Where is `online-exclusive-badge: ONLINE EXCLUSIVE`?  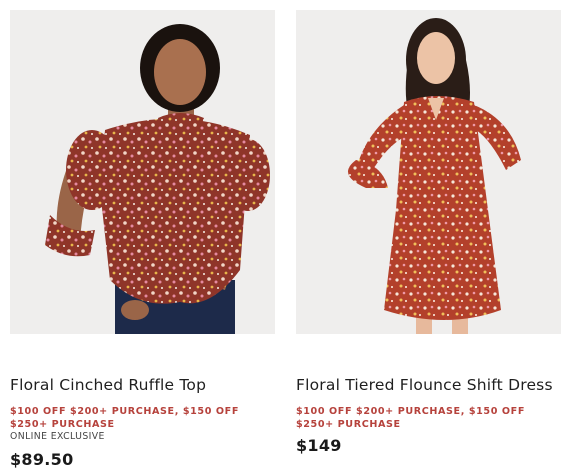 online-exclusive-badge: ONLINE EXCLUSIVE is located at coordinates (57, 436).